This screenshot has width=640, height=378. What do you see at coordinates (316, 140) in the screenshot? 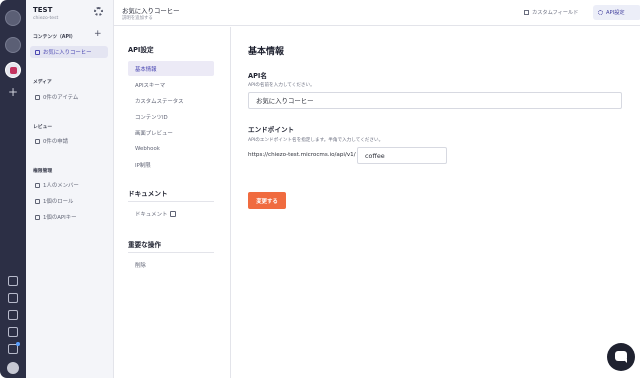
I see `endpoint-description: APIのエンドポイント名を指定します。半角で入力してください。` at bounding box center [316, 140].